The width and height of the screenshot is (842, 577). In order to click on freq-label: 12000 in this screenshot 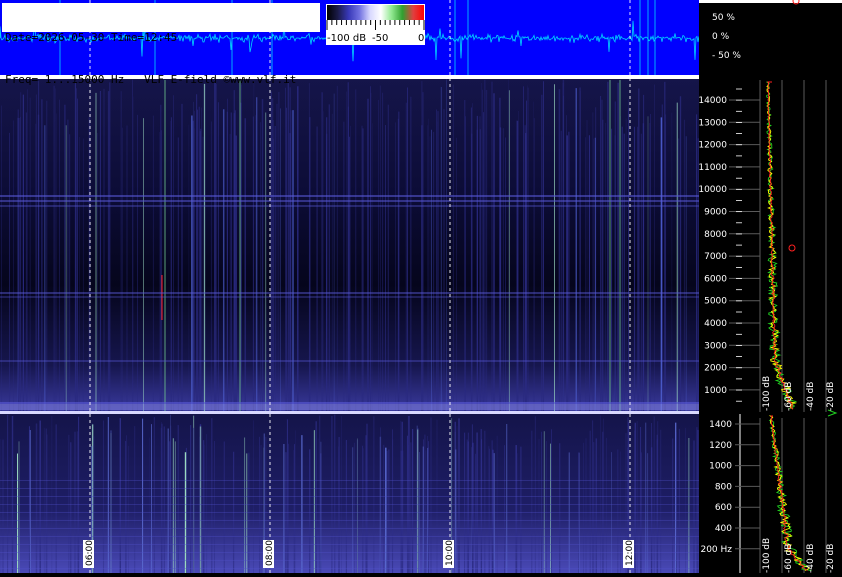, I will do `click(712, 146)`.